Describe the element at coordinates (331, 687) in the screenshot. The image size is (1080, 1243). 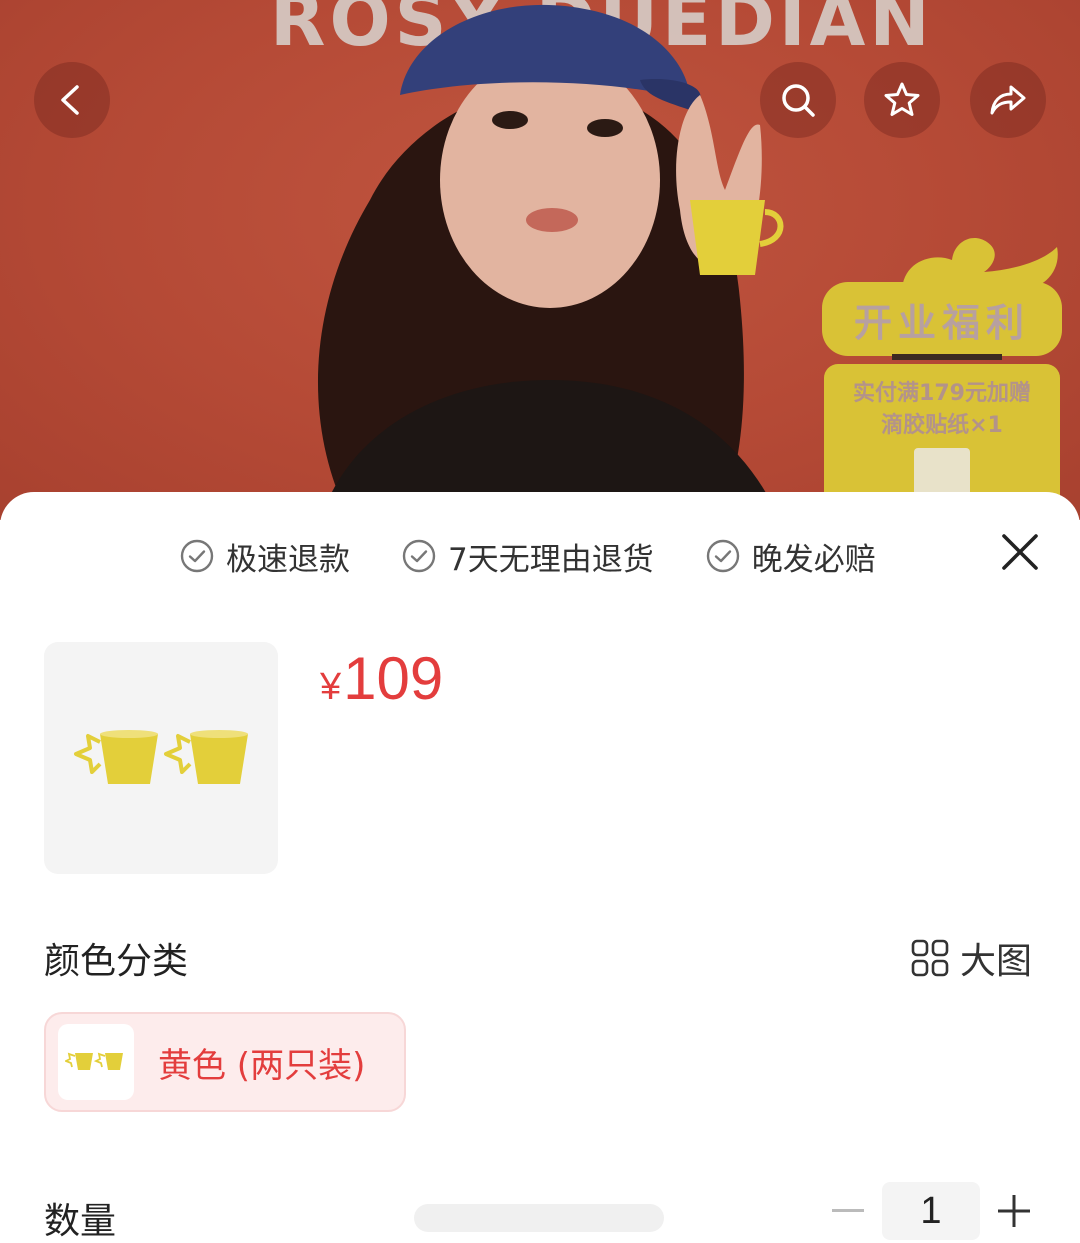
I see `price-currency: ¥` at that location.